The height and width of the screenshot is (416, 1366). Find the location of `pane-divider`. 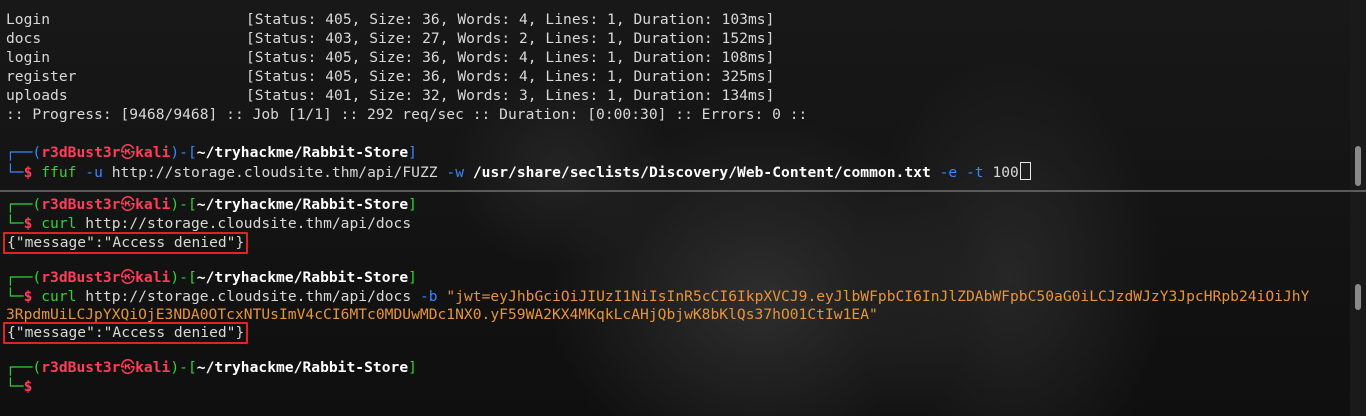

pane-divider is located at coordinates (683, 191).